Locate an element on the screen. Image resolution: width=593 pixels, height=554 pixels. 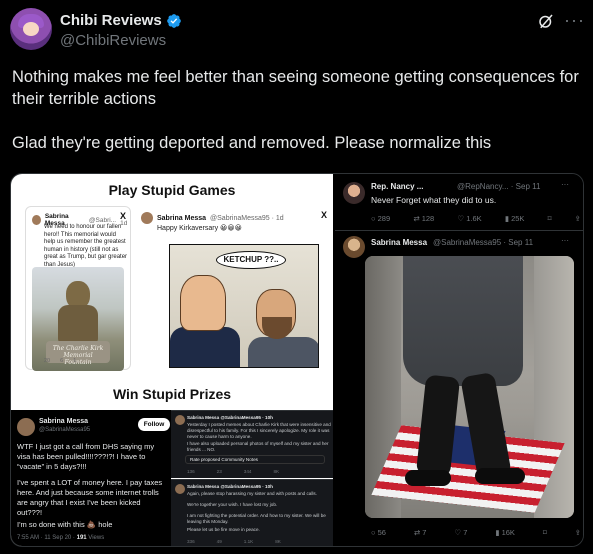
thread1-replies: 136 is located at coordinates (191, 471).